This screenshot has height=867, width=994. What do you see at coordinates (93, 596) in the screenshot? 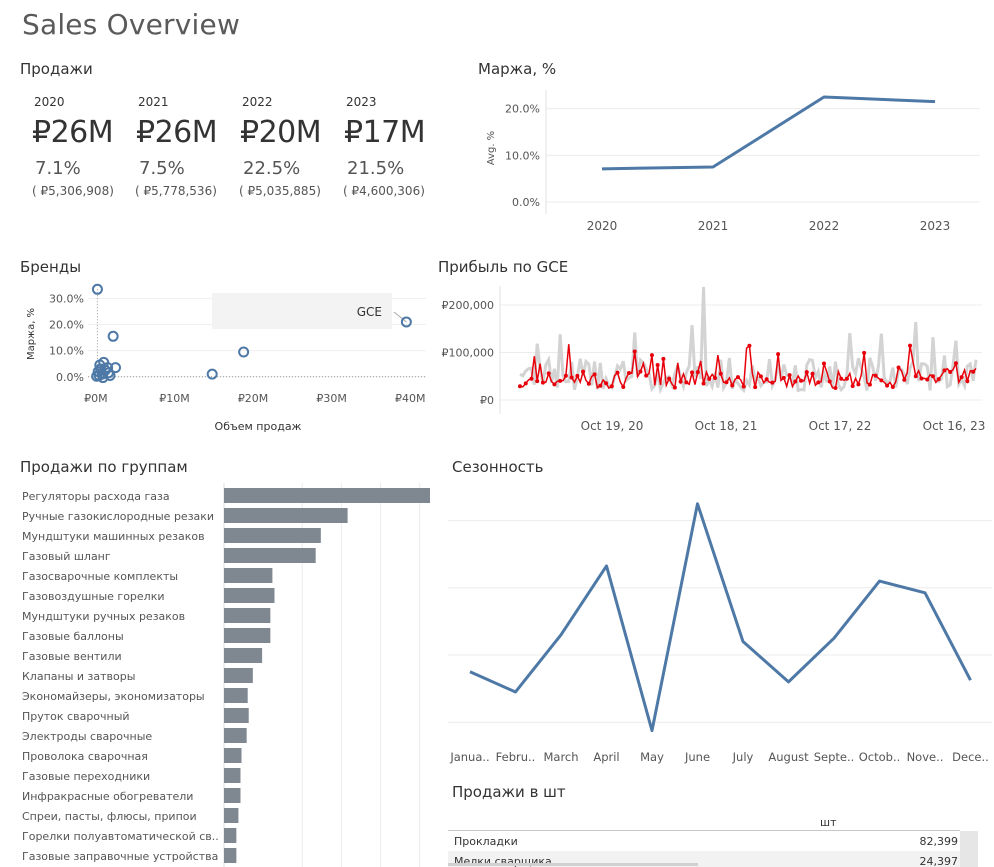
I see `groups-category-label: Газовоздушные горелки` at bounding box center [93, 596].